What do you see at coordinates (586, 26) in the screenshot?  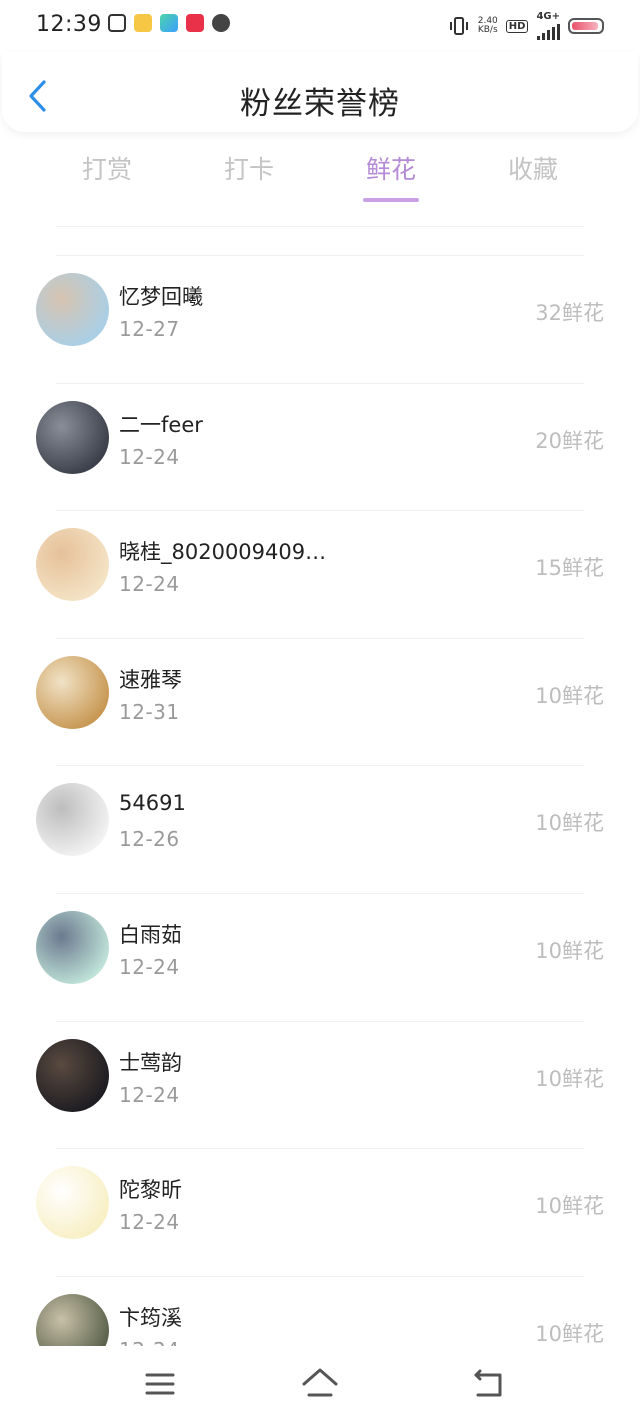 I see `battery-icon` at bounding box center [586, 26].